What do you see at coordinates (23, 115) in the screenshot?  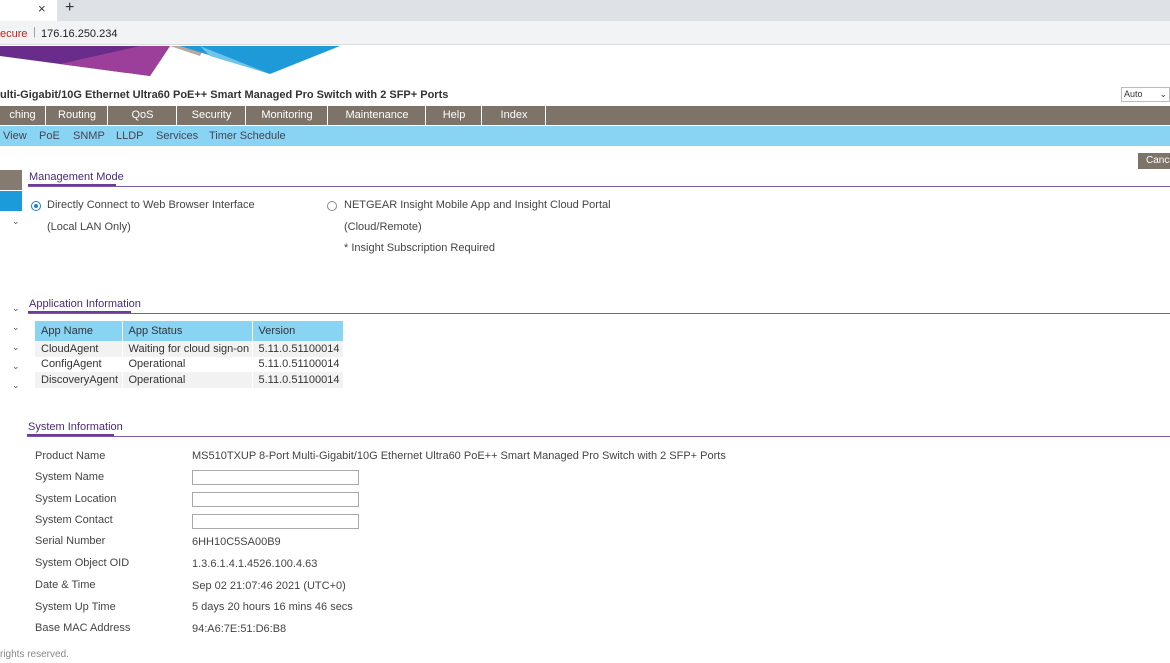 I see `nav-switching: ching` at bounding box center [23, 115].